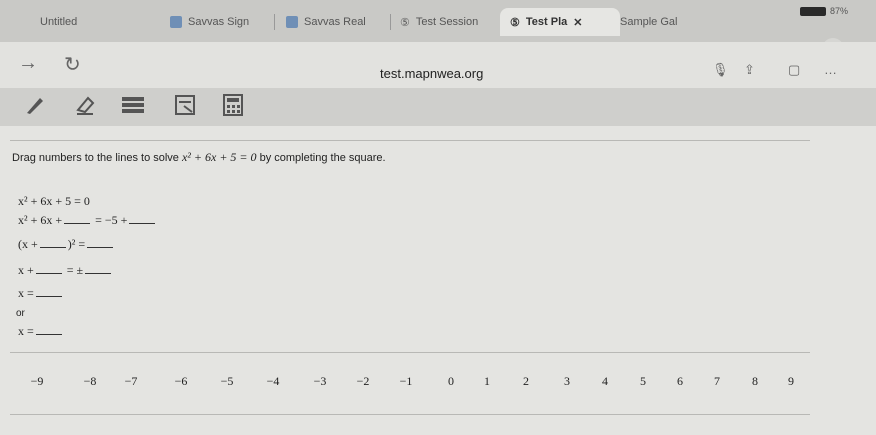 The width and height of the screenshot is (876, 435). I want to click on tab-savvas-real: Savvas Real, so click(332, 22).